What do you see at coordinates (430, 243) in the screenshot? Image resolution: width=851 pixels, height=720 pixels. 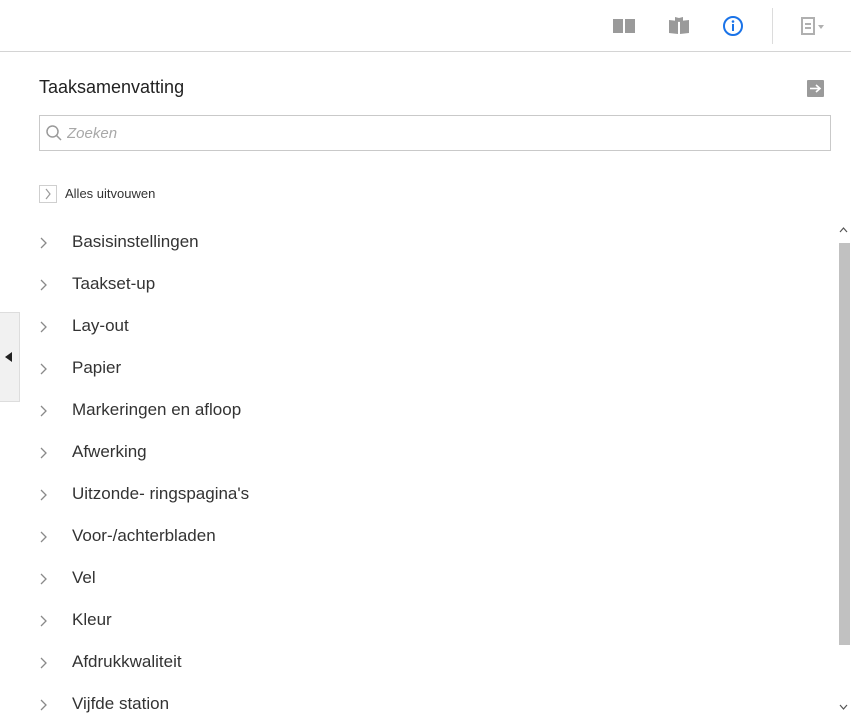 I see `list-item: Basisinstellingen` at bounding box center [430, 243].